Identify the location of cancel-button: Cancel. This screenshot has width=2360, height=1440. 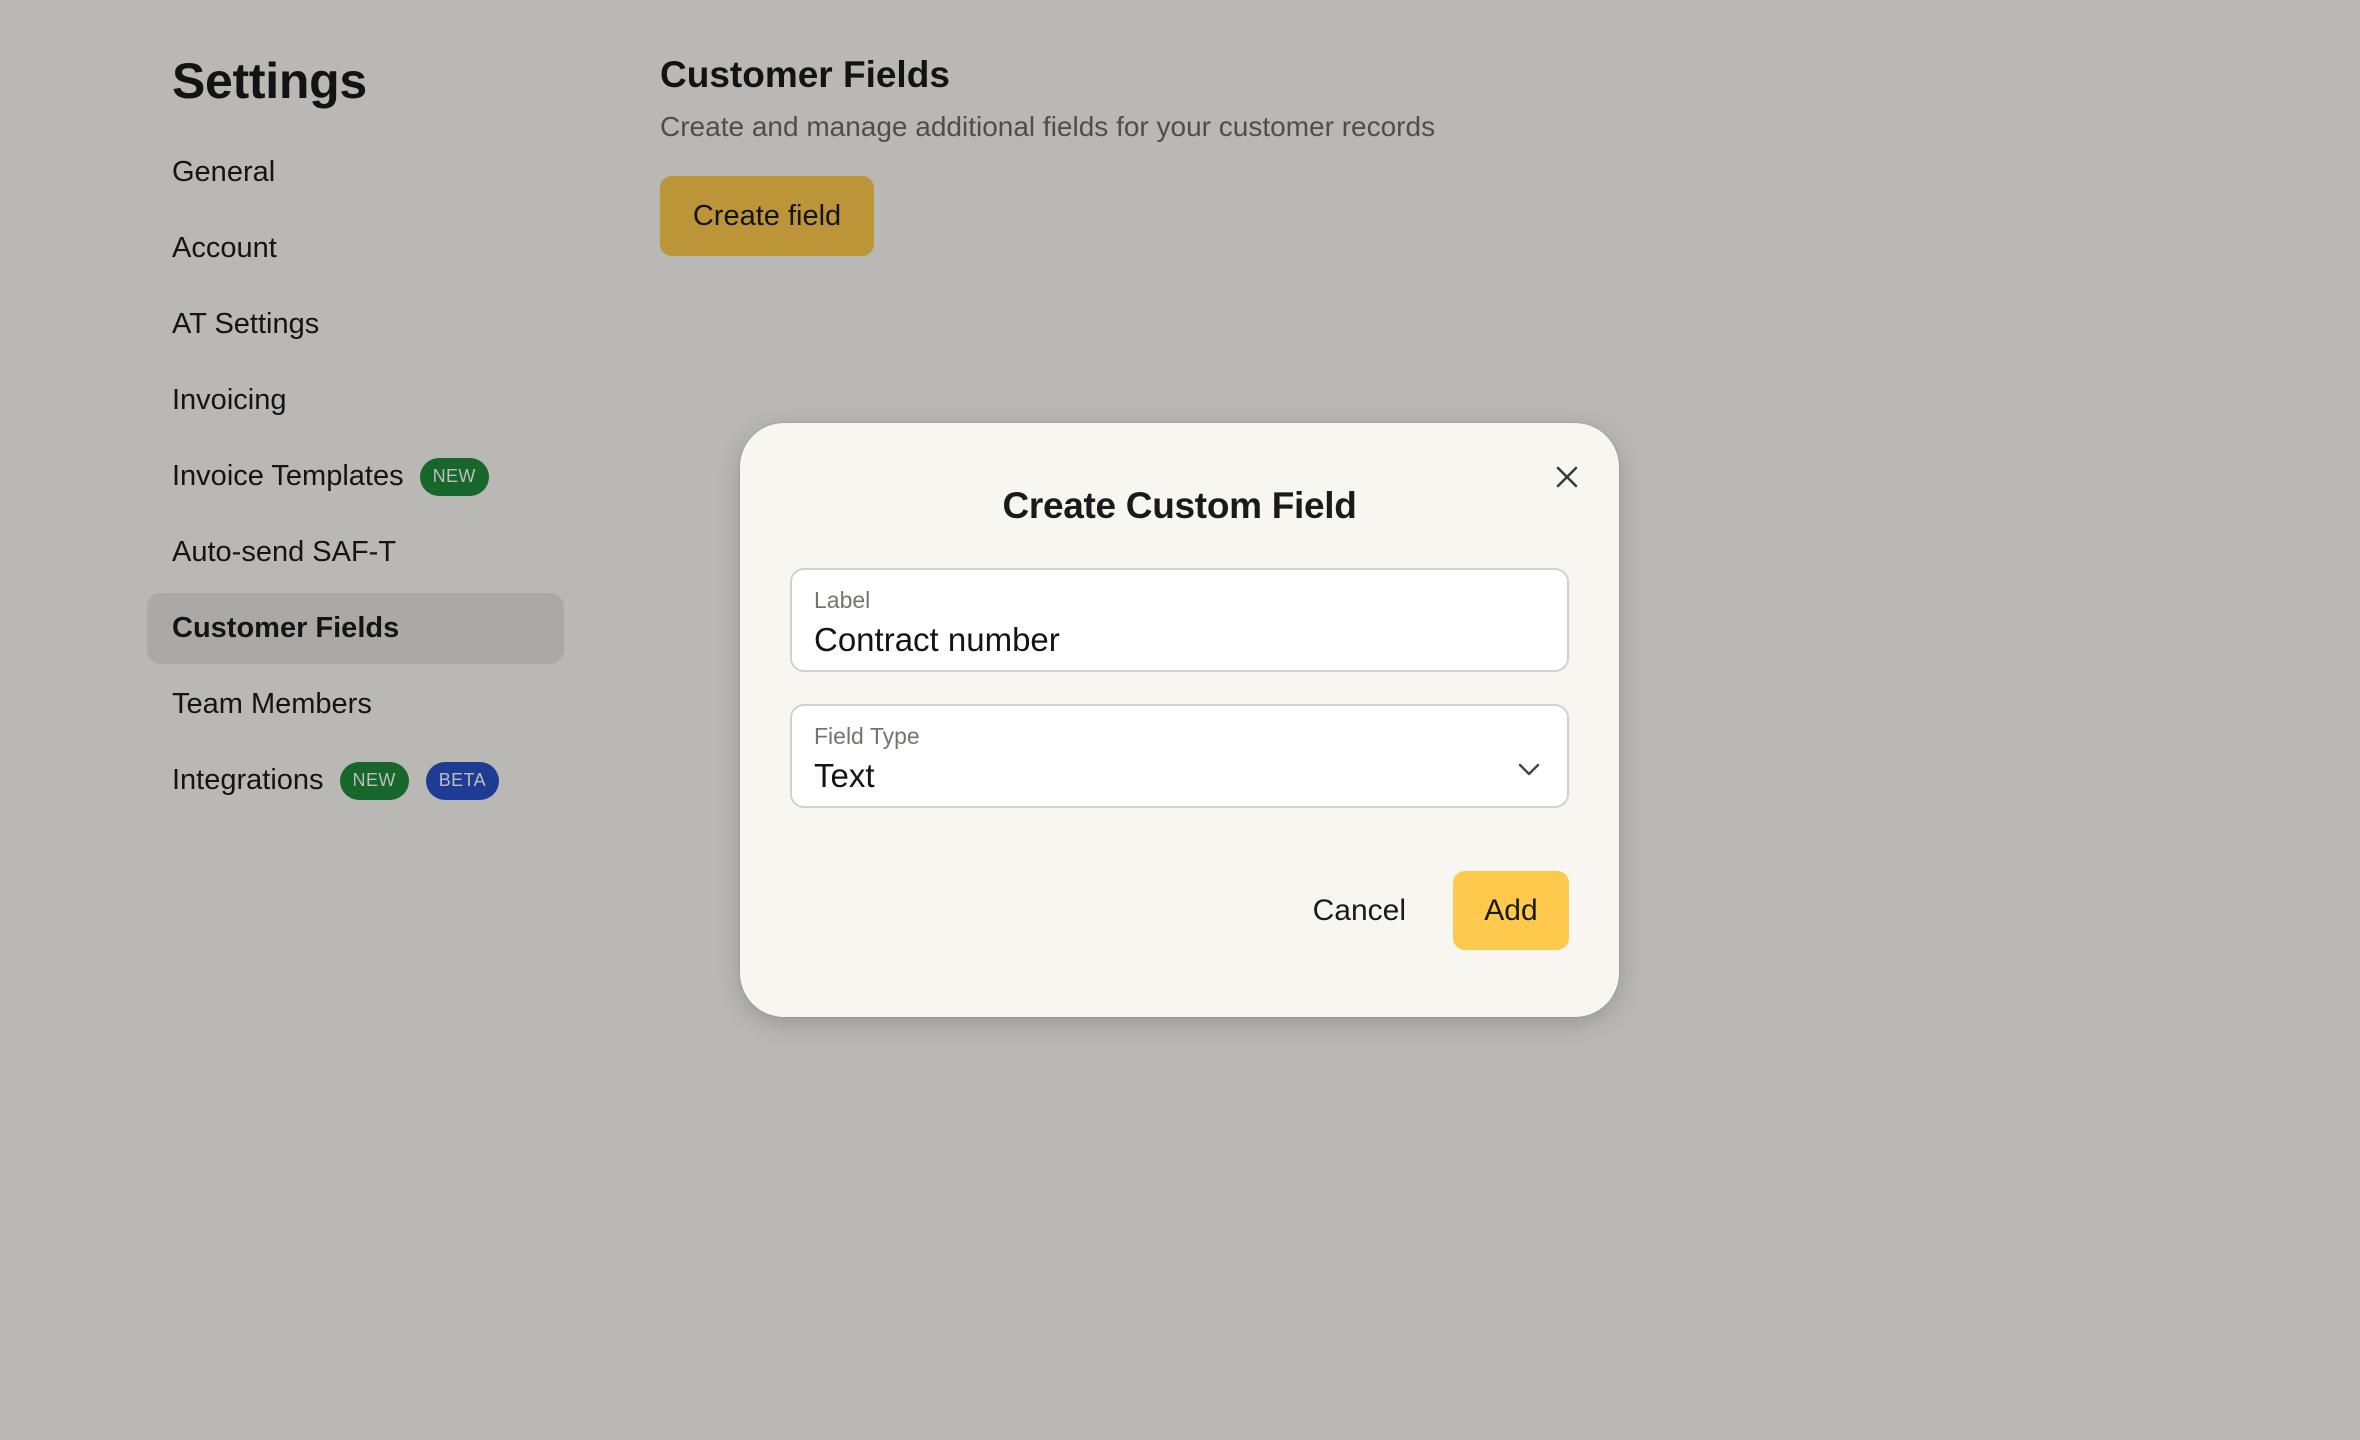
(1359, 911).